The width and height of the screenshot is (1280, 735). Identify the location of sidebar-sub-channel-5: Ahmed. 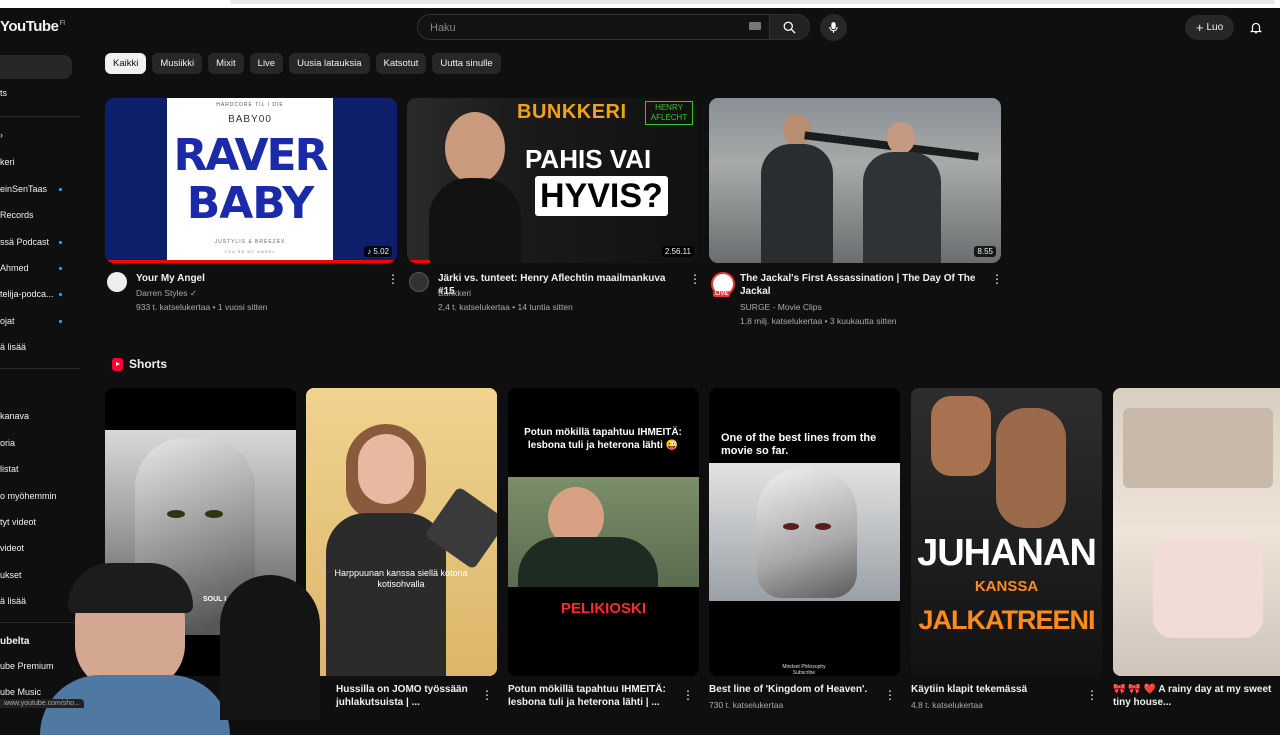
(14, 268).